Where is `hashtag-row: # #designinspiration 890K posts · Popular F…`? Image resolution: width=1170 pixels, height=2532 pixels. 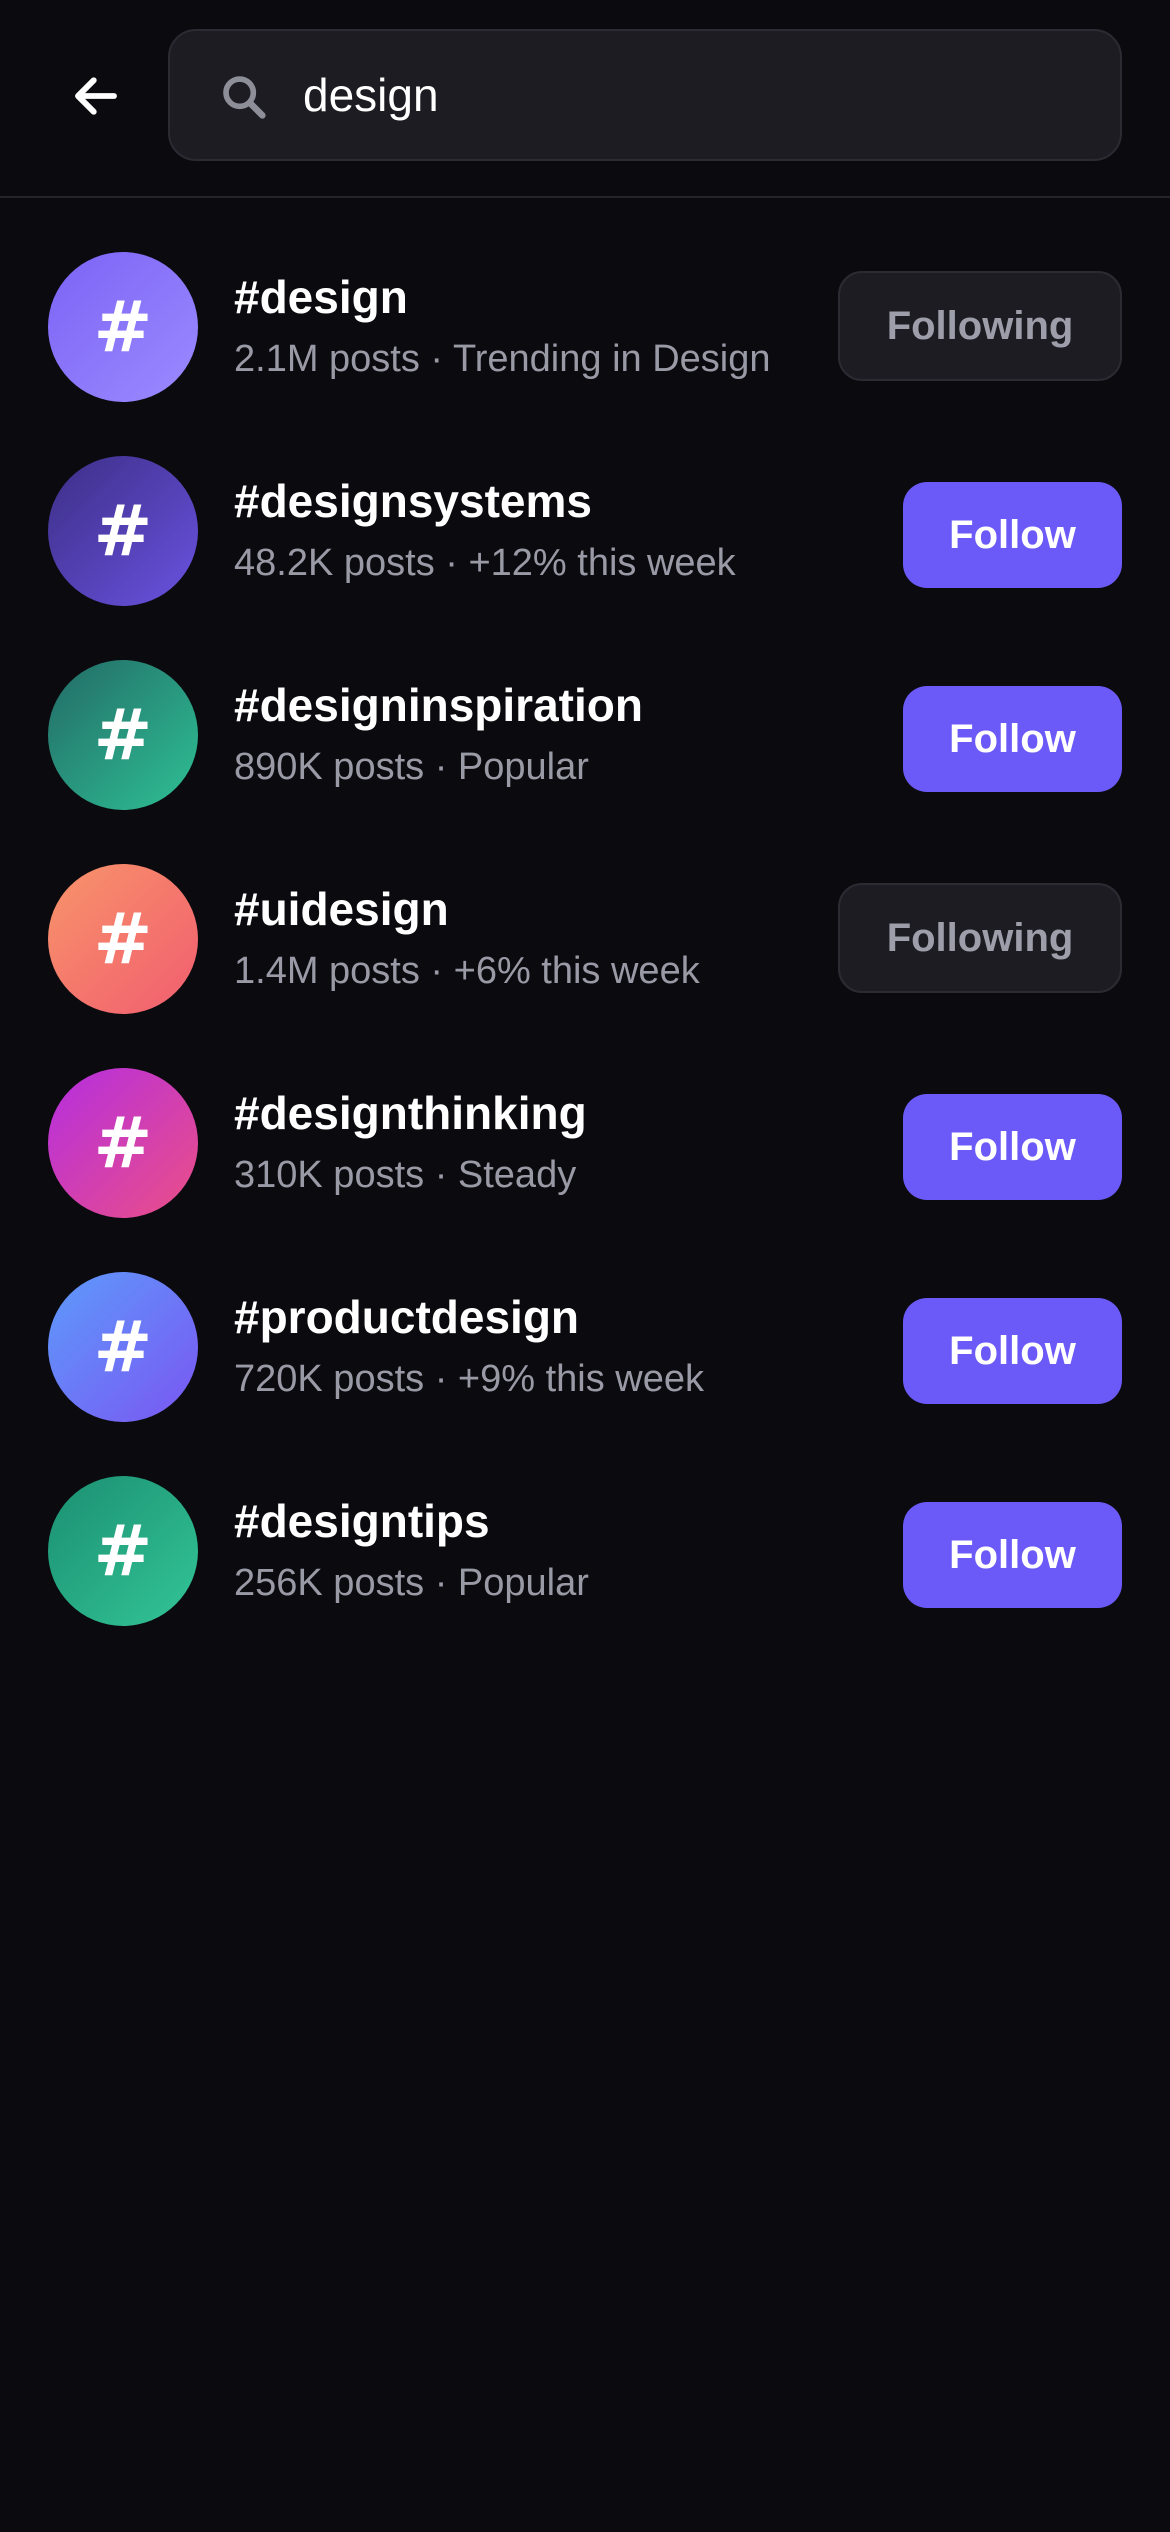 hashtag-row: # #designinspiration 890K posts · Popular F… is located at coordinates (585, 708).